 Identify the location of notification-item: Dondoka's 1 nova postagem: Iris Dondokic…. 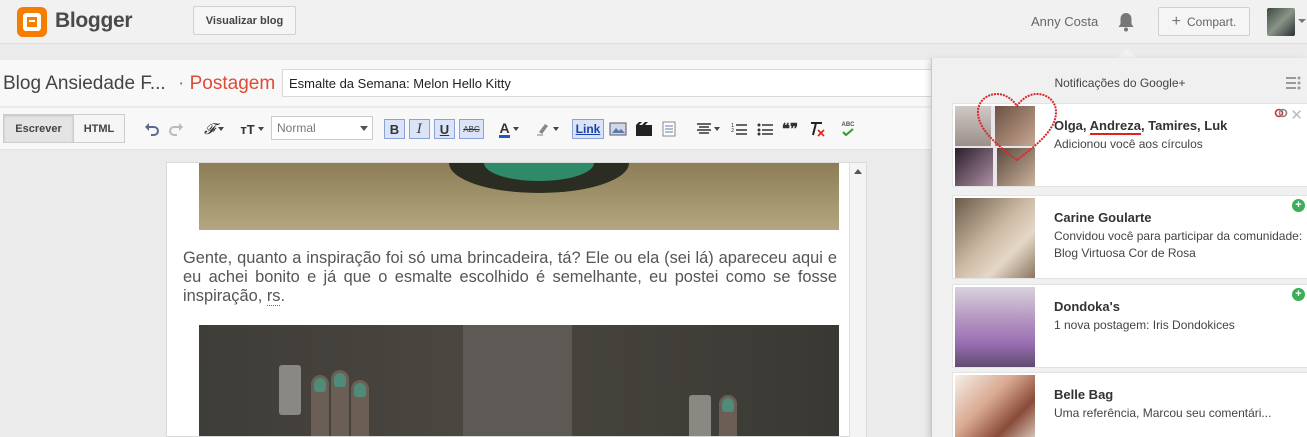
(1129, 326).